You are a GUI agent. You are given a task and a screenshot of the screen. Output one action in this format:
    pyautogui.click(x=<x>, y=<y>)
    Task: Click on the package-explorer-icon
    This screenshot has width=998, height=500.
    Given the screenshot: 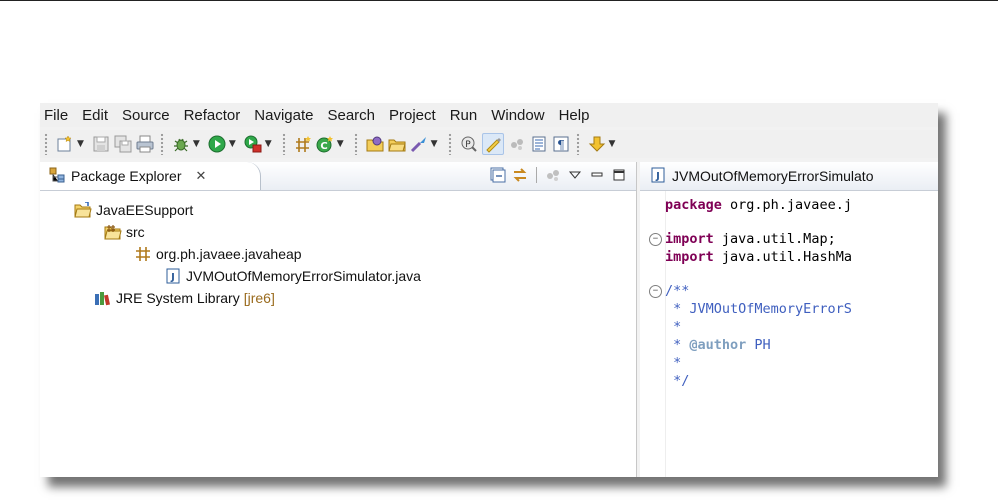 What is the action you would take?
    pyautogui.click(x=57, y=176)
    